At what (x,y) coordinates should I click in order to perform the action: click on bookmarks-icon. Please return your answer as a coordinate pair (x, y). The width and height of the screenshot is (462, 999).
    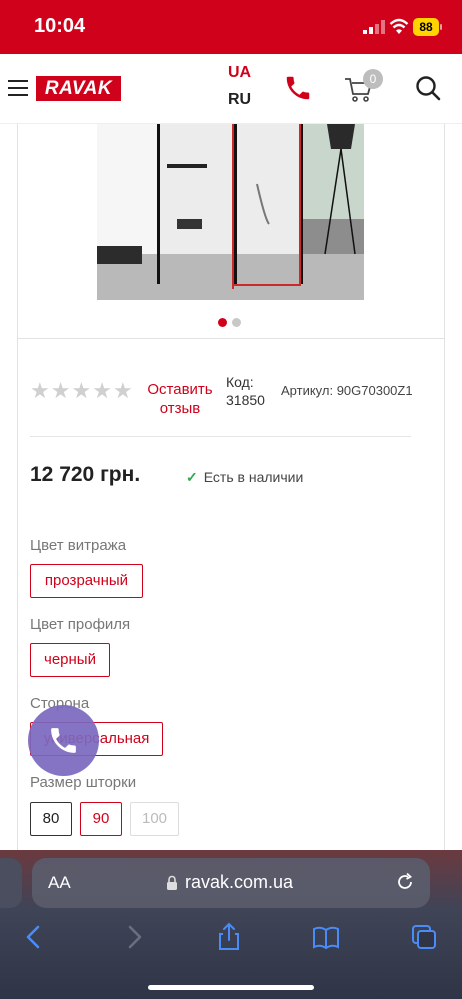
    Looking at the image, I should click on (326, 937).